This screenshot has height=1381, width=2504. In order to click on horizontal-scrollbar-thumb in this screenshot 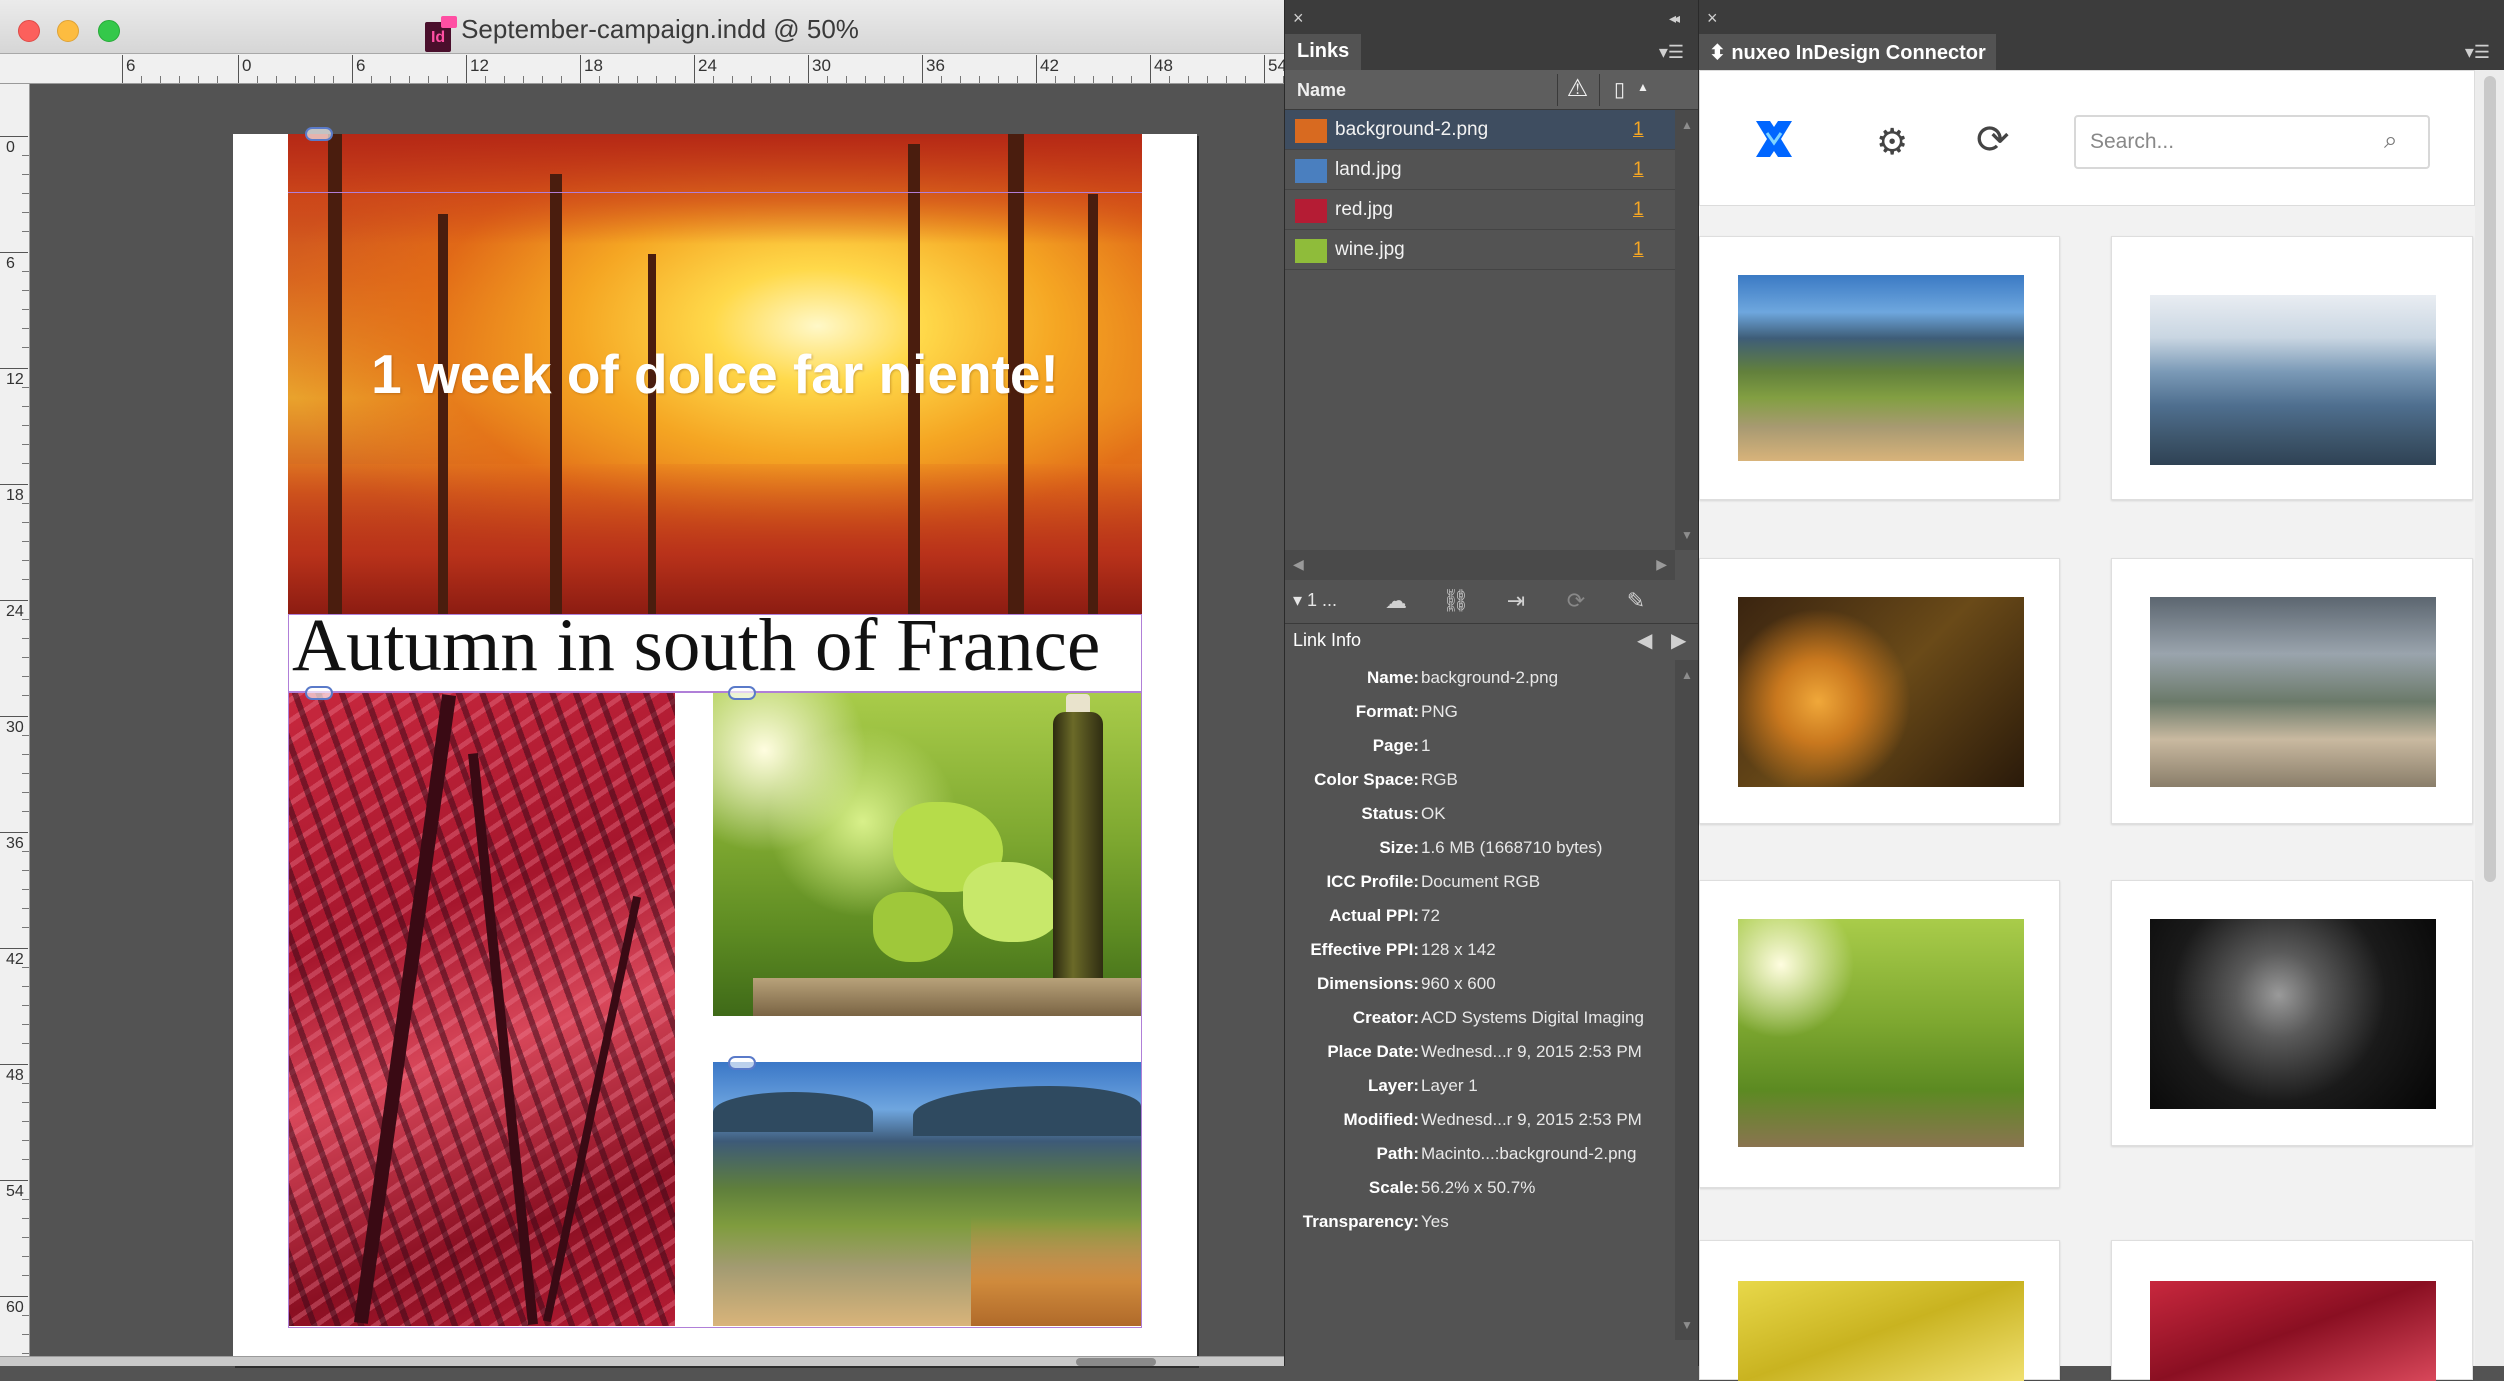, I will do `click(1116, 1362)`.